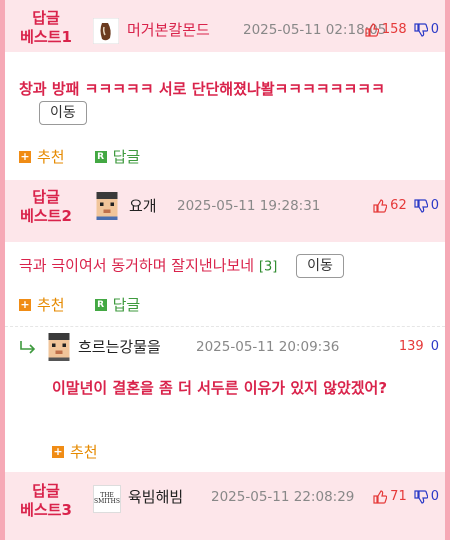 The image size is (450, 540). What do you see at coordinates (46, 27) in the screenshot?
I see `best-label-1: 답글 베스트1` at bounding box center [46, 27].